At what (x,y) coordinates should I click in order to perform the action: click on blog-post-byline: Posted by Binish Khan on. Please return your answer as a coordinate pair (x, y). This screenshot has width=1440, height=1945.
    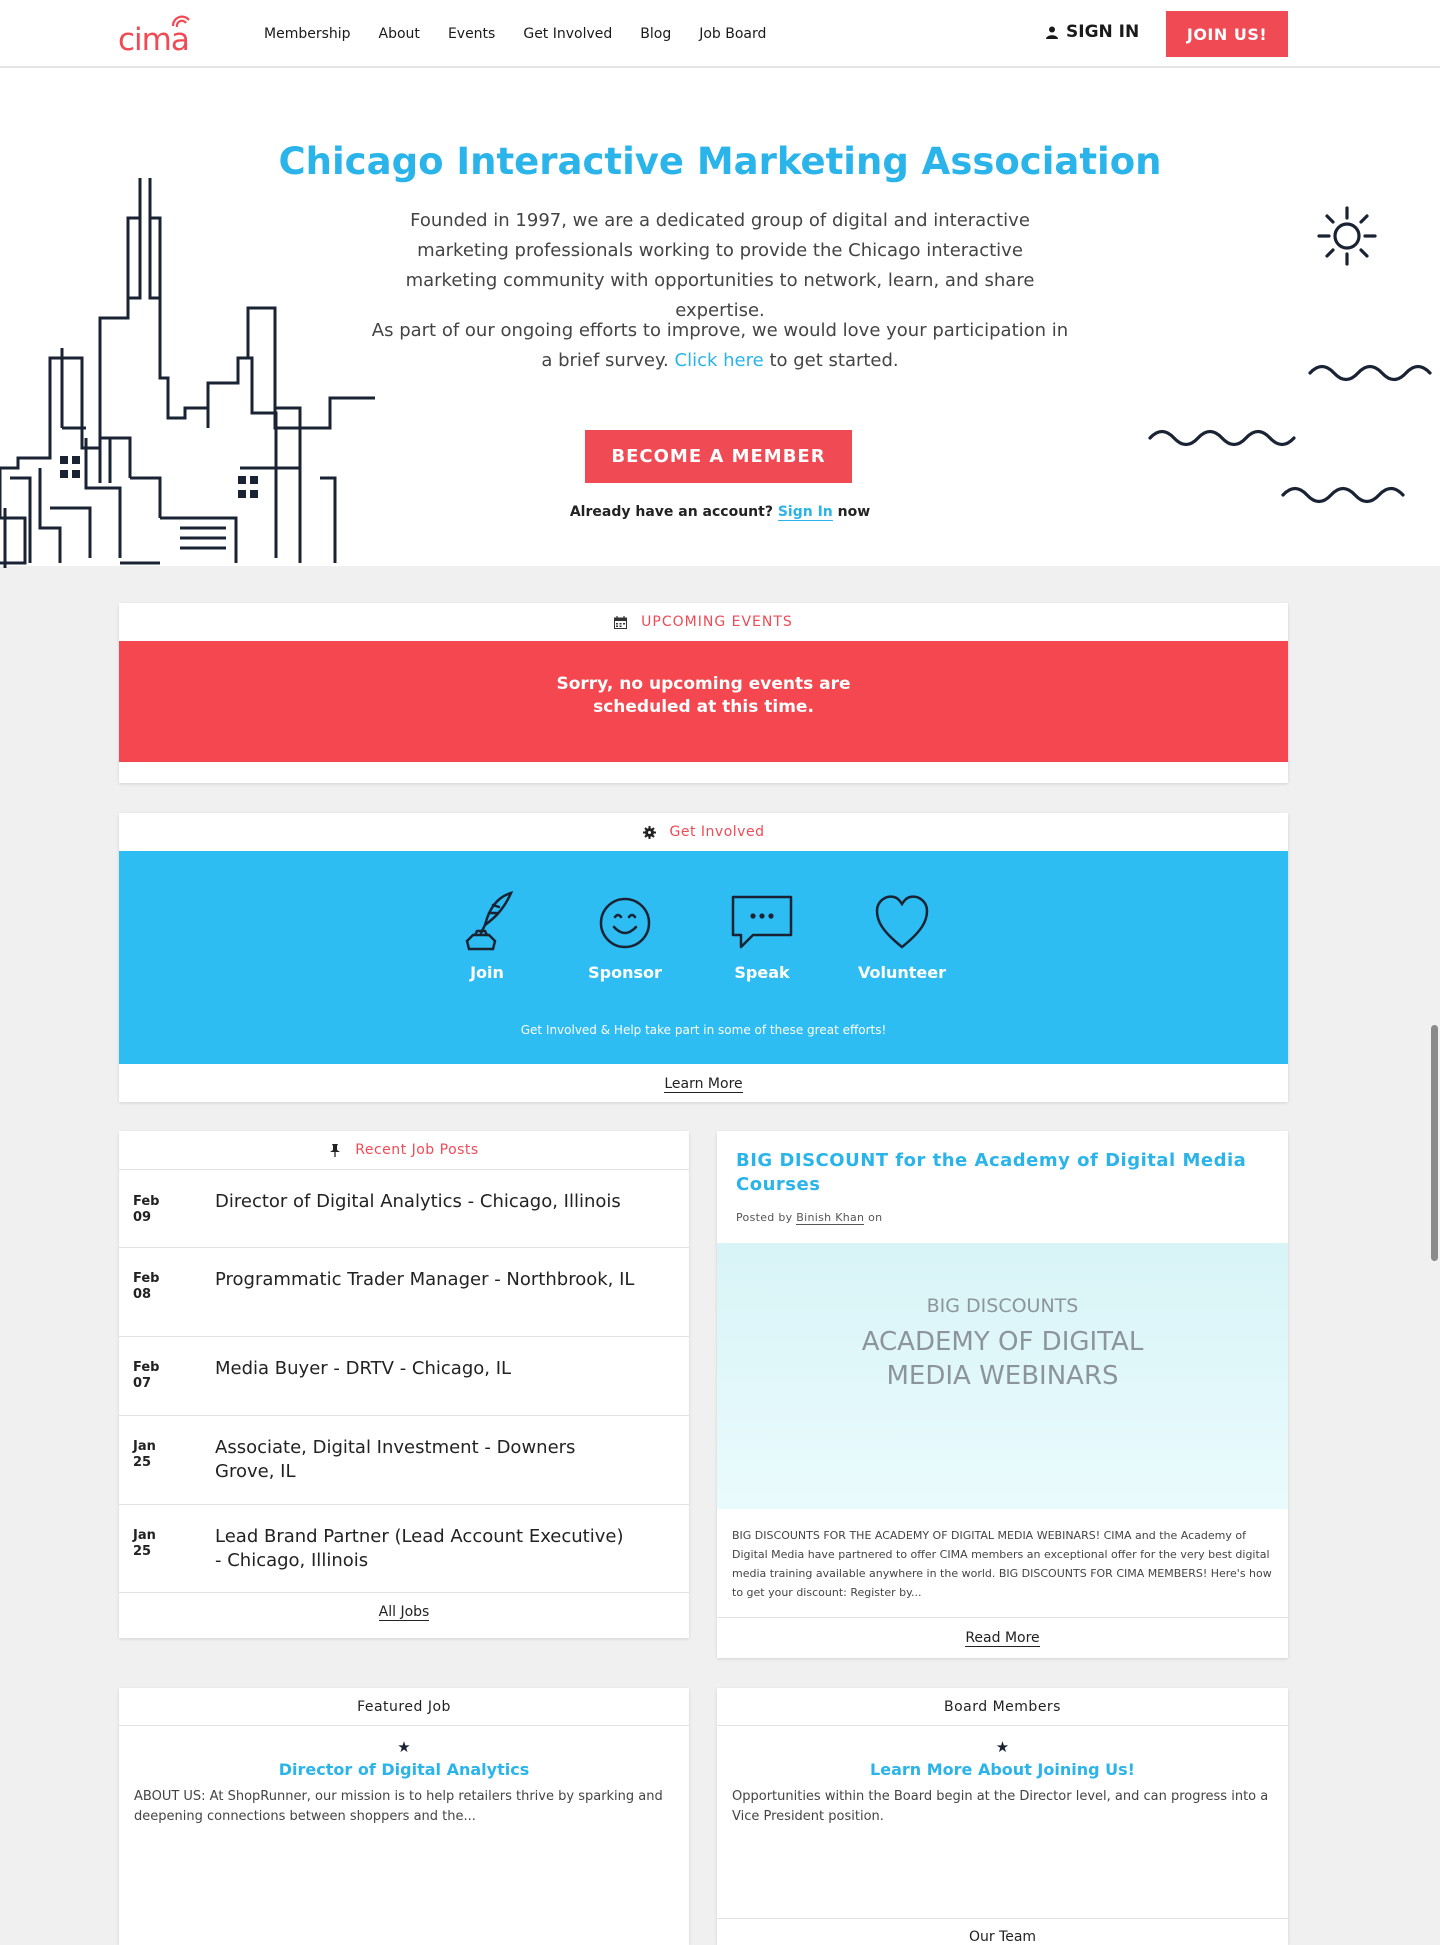
    Looking at the image, I should click on (809, 1218).